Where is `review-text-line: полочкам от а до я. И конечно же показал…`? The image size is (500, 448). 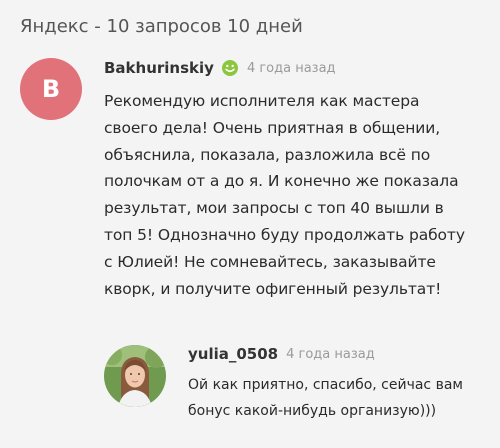 review-text-line: полочкам от а до я. И конечно же показал… is located at coordinates (281, 181).